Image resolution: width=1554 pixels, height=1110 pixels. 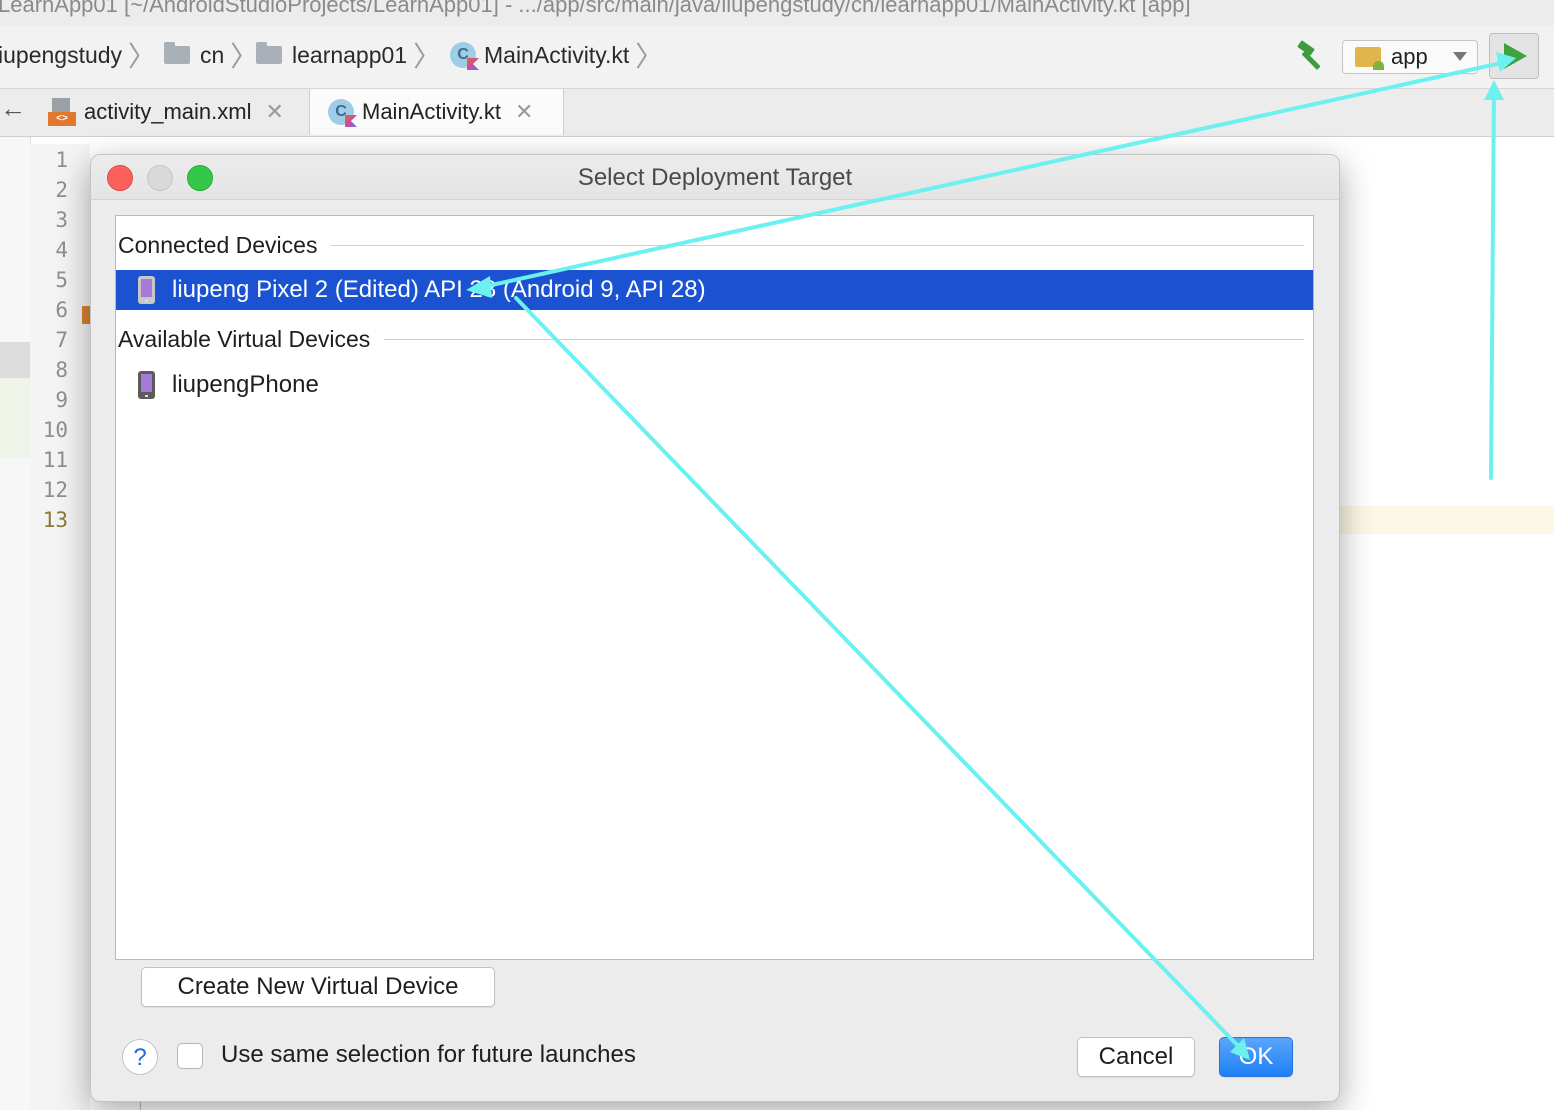 I want to click on breadcrumb-cn: cn 〉, so click(x=211, y=56).